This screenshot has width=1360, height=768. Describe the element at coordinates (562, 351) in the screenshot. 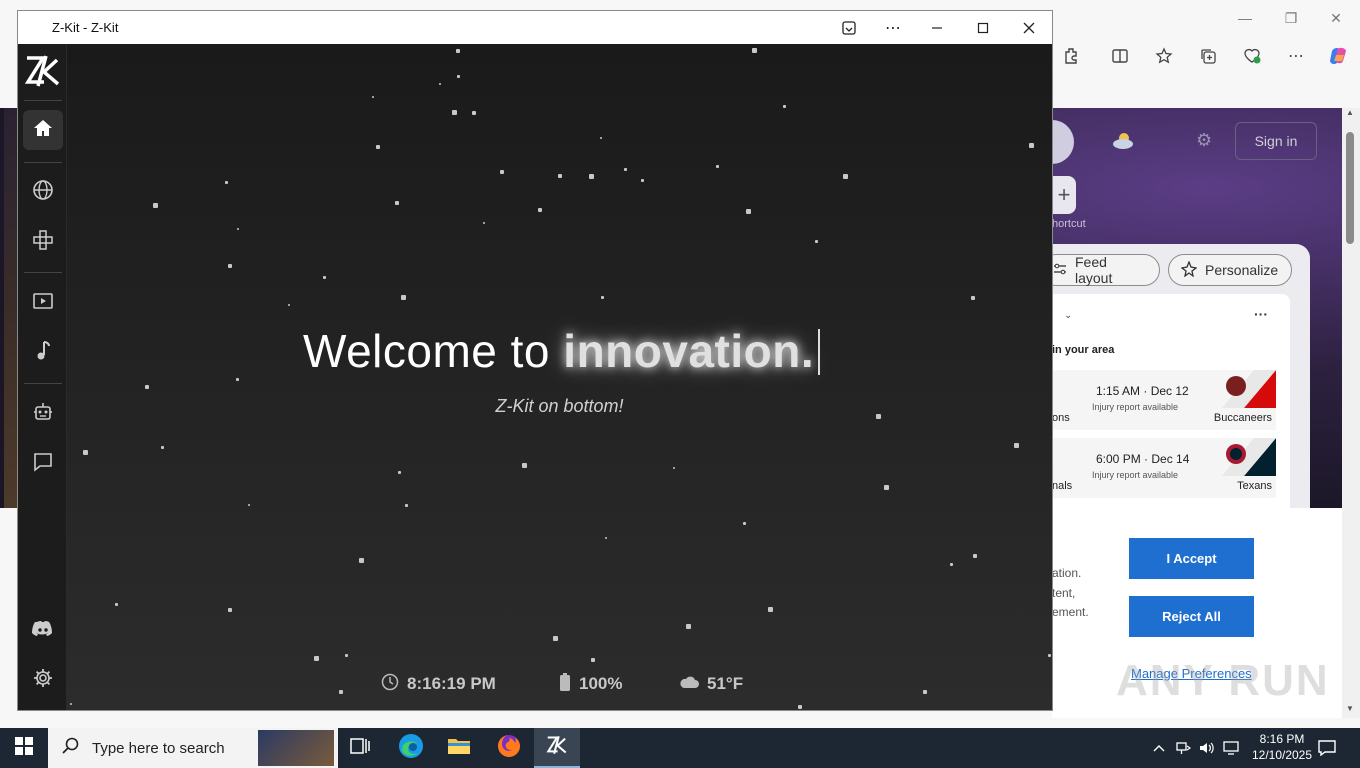

I see `welcome-headline: Welcome to innovation.` at that location.